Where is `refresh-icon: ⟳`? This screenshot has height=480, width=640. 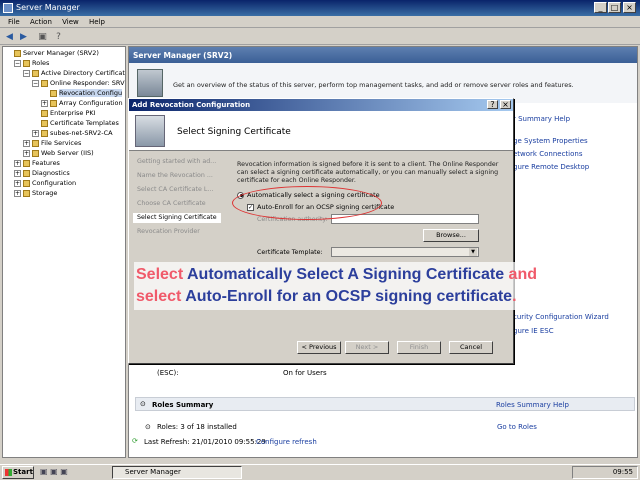
refresh-icon: ⟳ is located at coordinates (135, 441).